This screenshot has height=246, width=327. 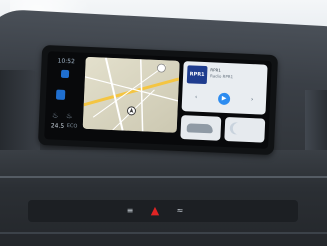 I want to click on navigation-map-tile, so click(x=131, y=94).